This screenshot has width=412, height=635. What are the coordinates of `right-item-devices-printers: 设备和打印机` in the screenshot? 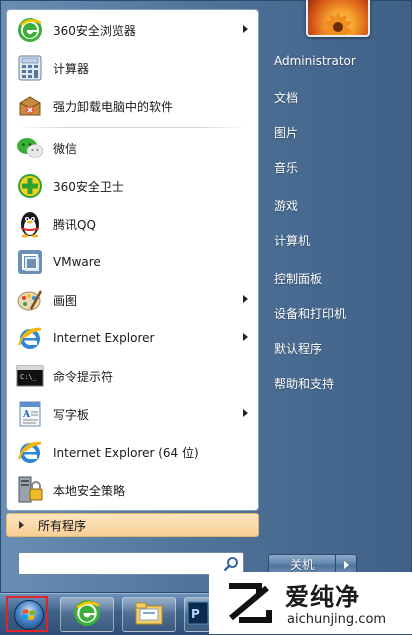 It's located at (310, 313).